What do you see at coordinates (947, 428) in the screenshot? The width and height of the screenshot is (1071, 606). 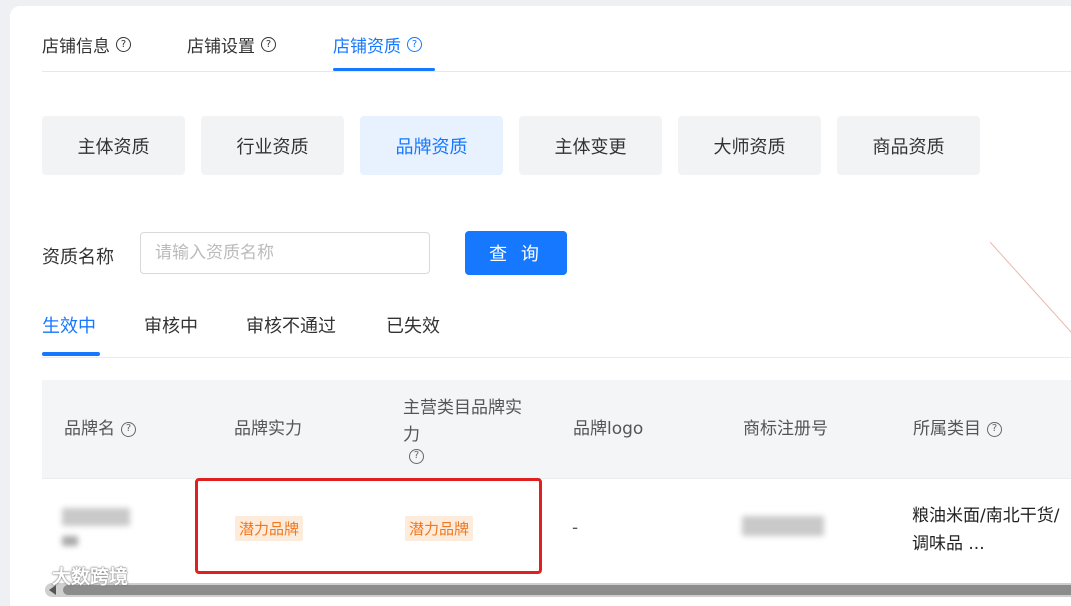 I see `column-header-label: 所属类目` at bounding box center [947, 428].